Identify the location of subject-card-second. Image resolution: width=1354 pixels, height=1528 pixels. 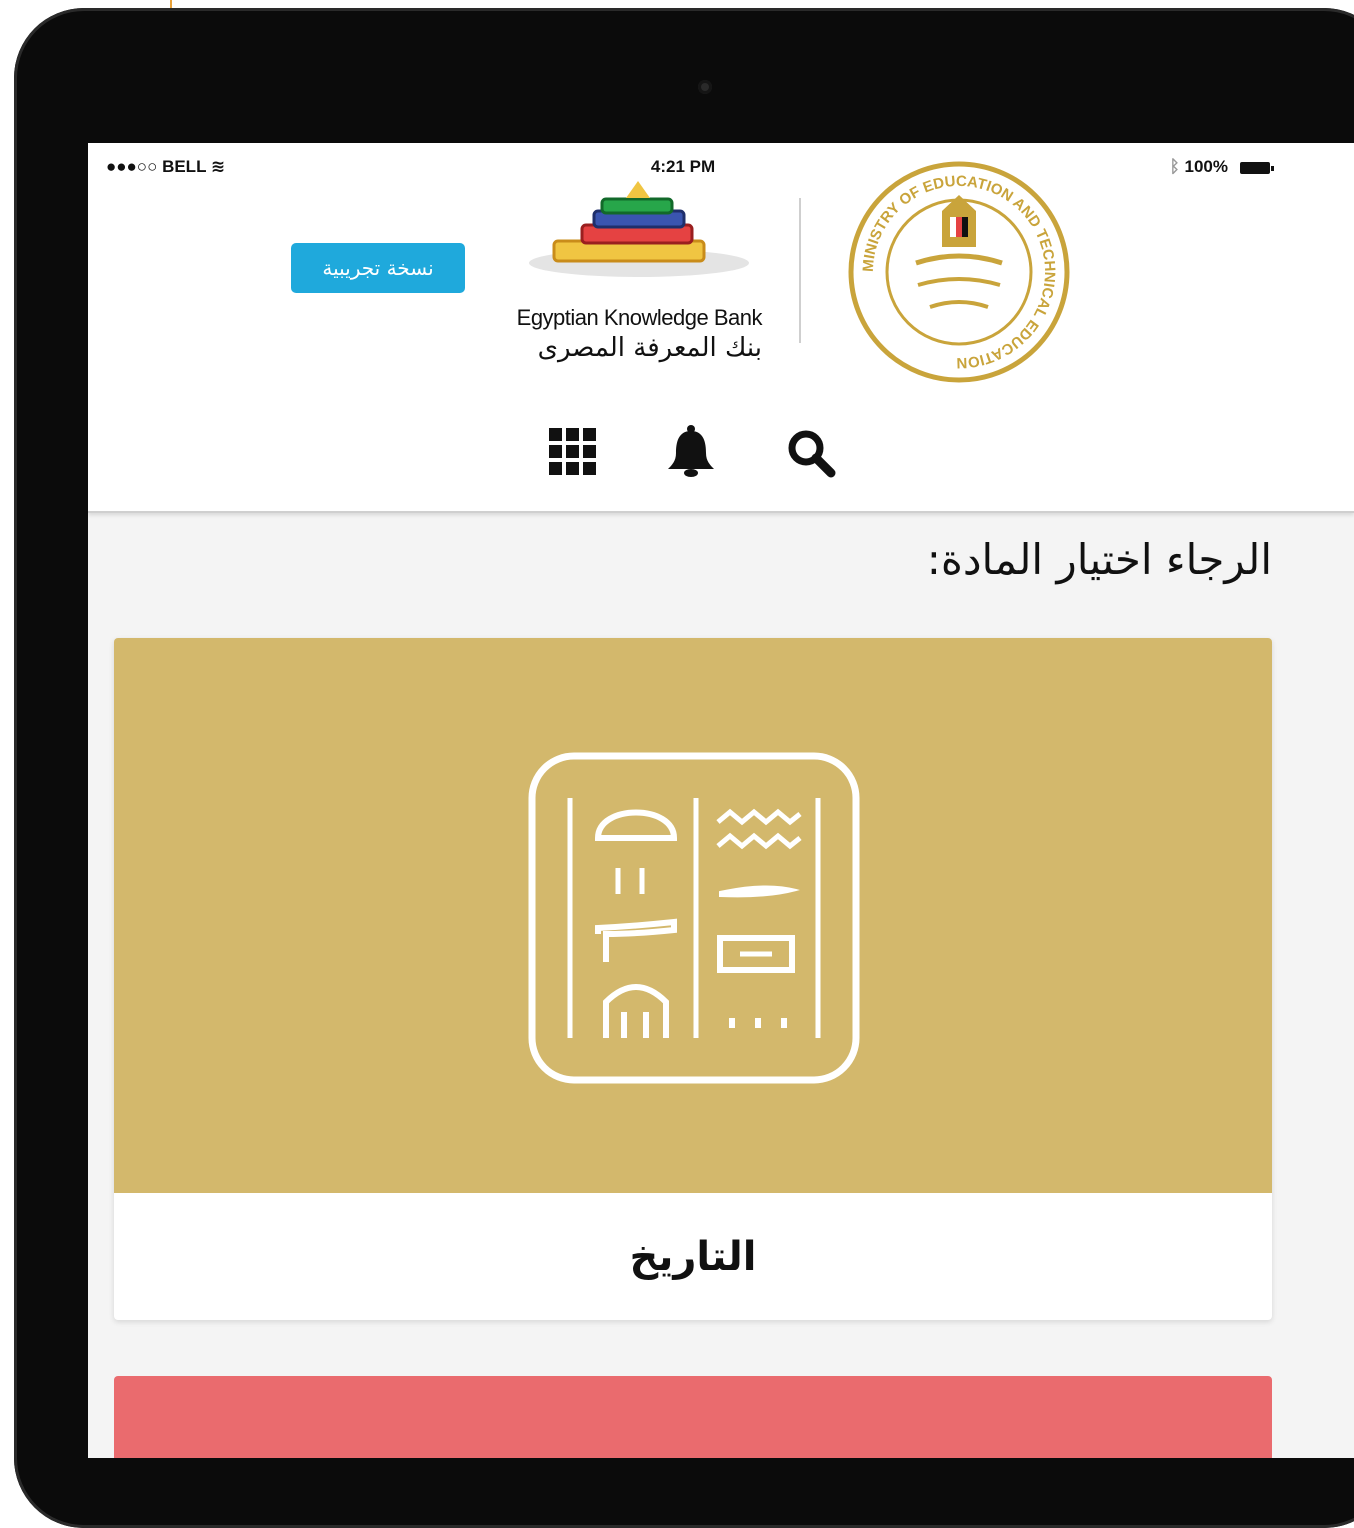
(693, 1417).